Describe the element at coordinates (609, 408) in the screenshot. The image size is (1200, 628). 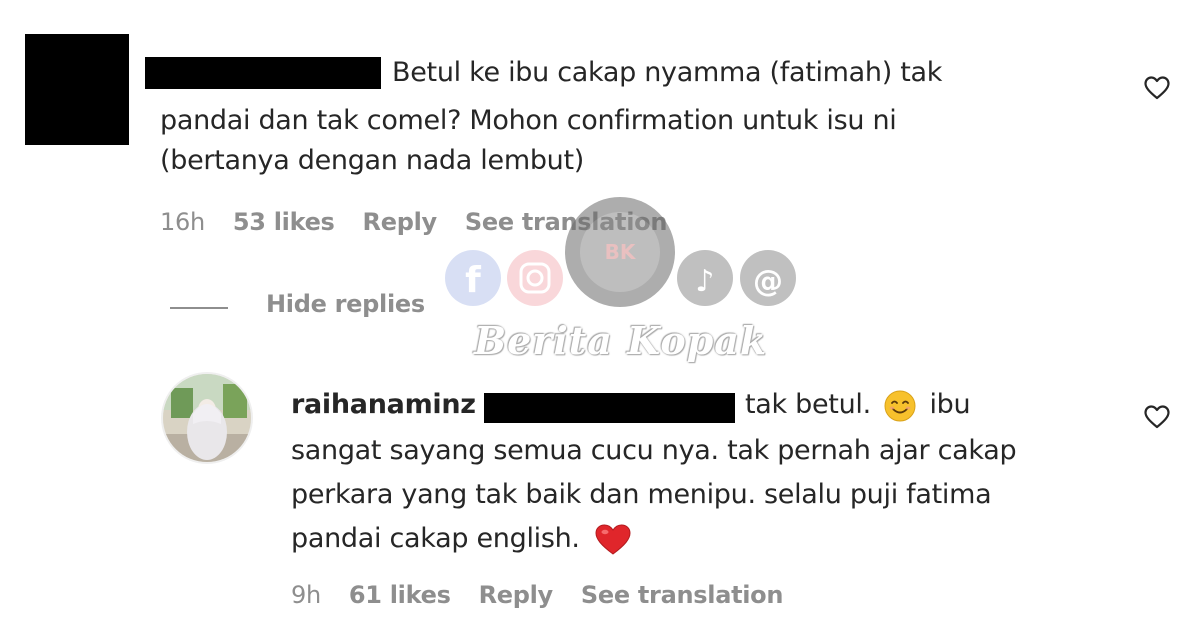
I see `reply-mention-redacted` at that location.